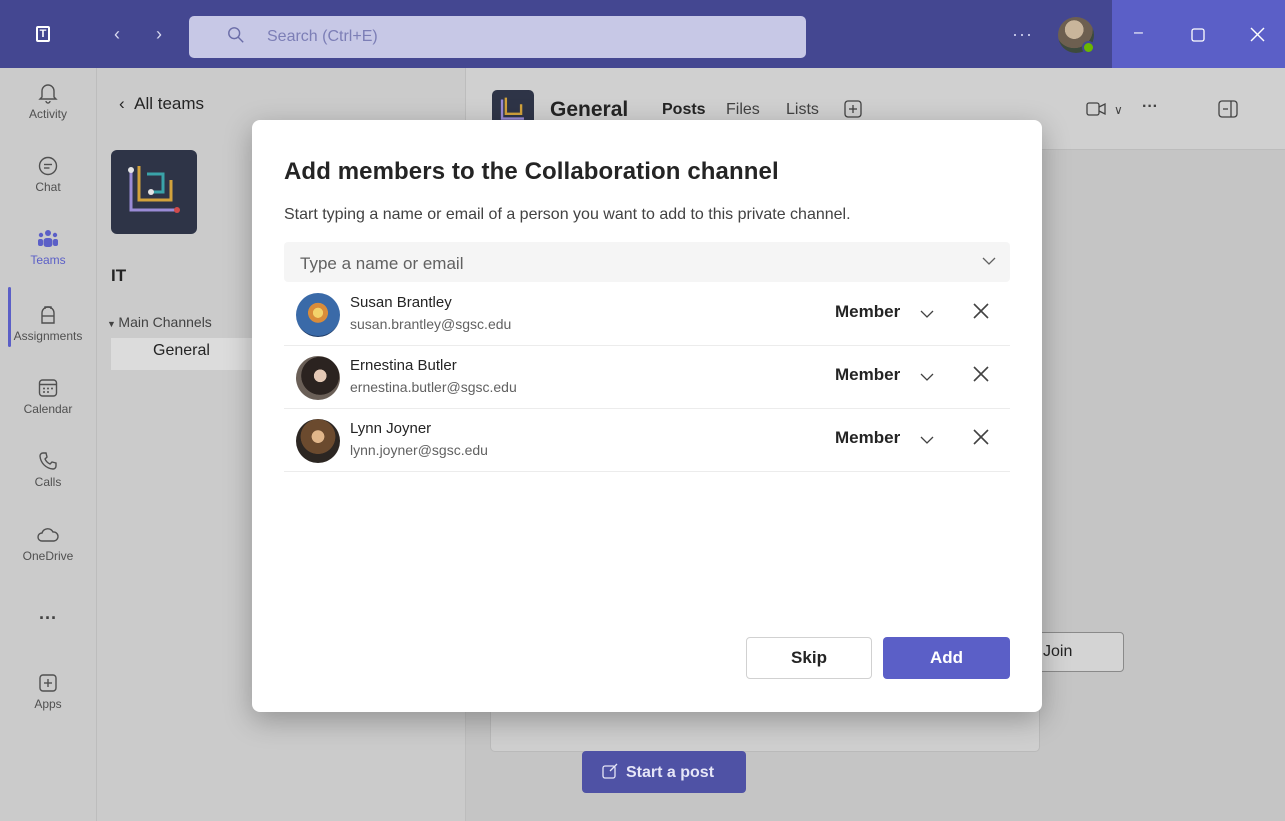  Describe the element at coordinates (48, 260) in the screenshot. I see `rail-label: Teams` at that location.